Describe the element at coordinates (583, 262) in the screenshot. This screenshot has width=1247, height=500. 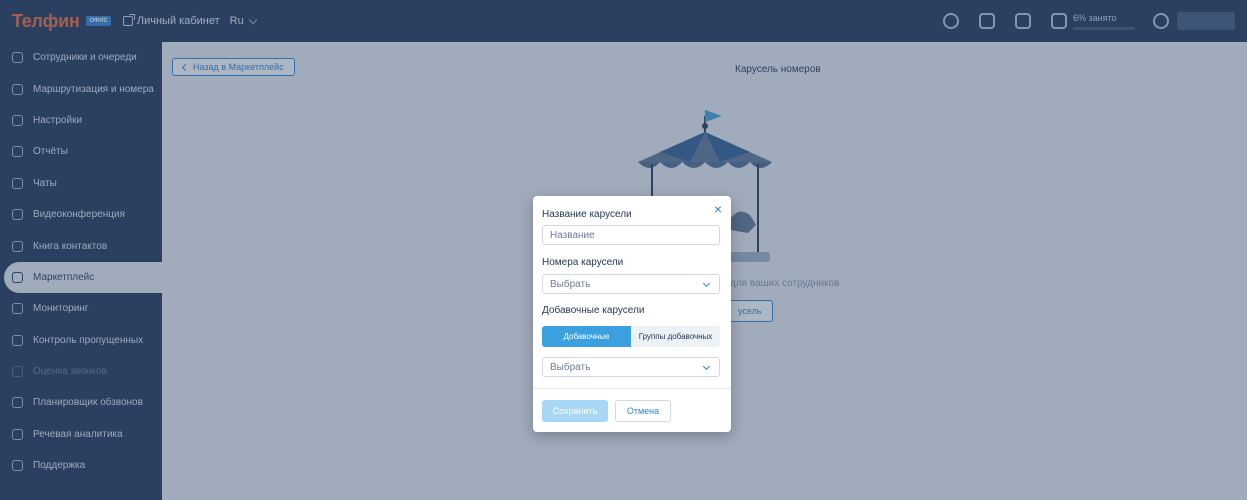
I see `carousel-numbers-label: Номера карусели` at that location.